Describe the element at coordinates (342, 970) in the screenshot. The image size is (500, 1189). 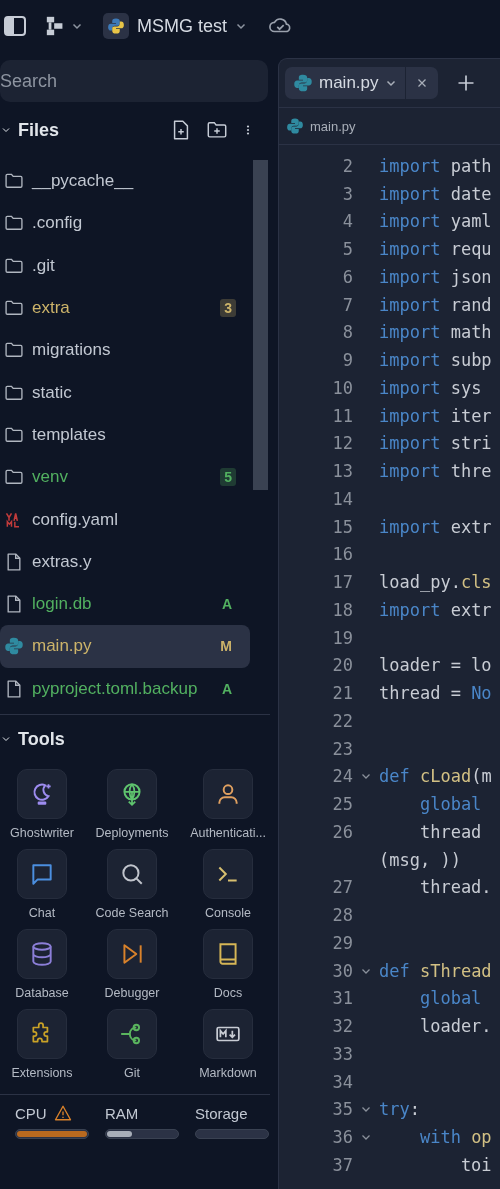
I see `line-number: 30` at that location.